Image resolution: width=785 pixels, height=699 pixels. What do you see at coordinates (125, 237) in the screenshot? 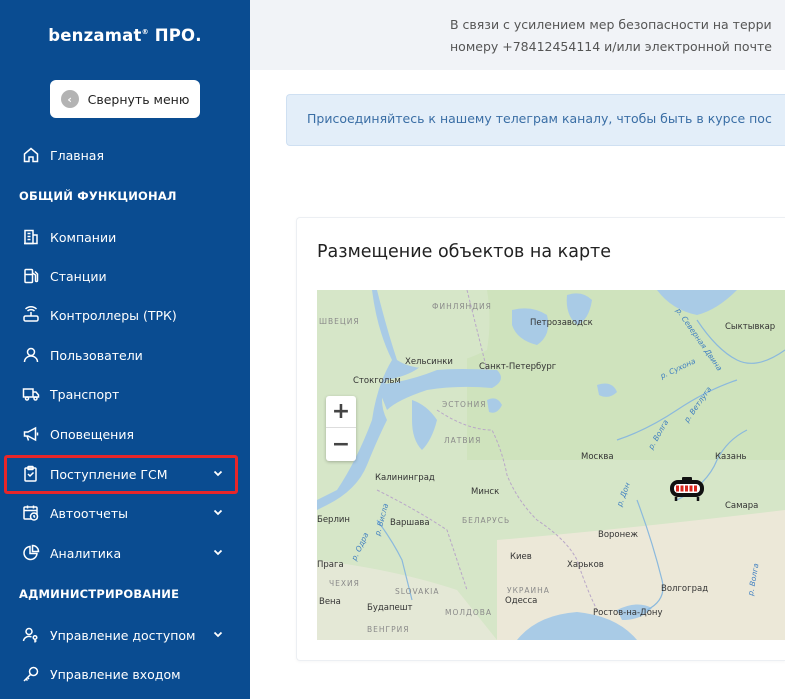
I see `sidebar-item-companies: Компании` at bounding box center [125, 237].